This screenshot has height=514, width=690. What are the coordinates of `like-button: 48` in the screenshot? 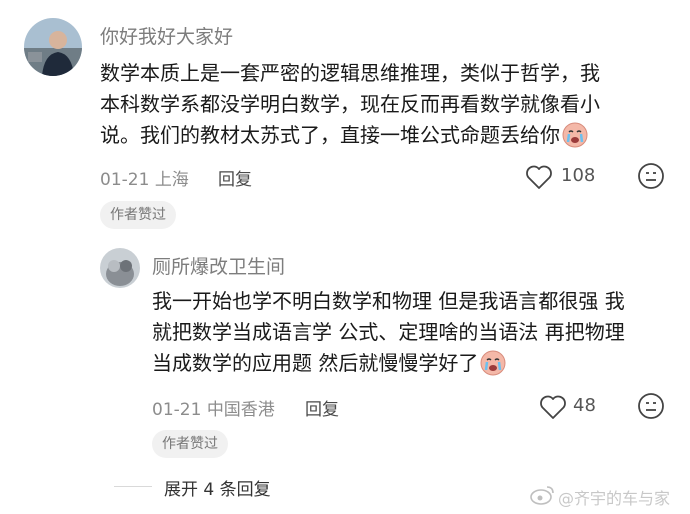 It's located at (574, 407).